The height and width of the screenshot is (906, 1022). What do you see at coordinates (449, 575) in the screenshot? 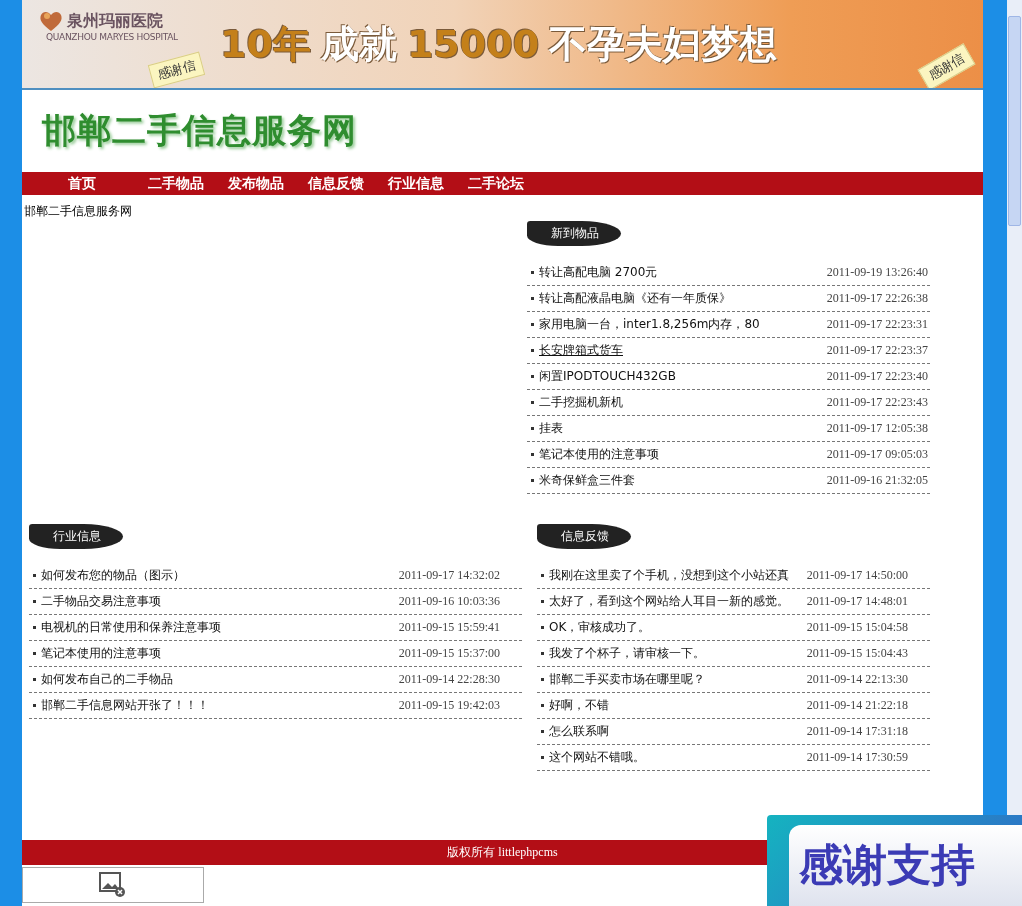
I see `item-time: 2011-09-17 14:32:02` at bounding box center [449, 575].